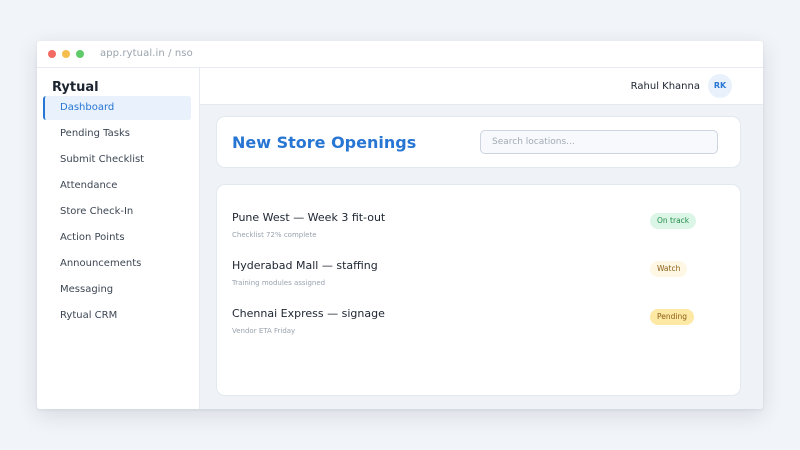 The width and height of the screenshot is (800, 450). I want to click on store-subtitle: Training modules assigned, so click(279, 283).